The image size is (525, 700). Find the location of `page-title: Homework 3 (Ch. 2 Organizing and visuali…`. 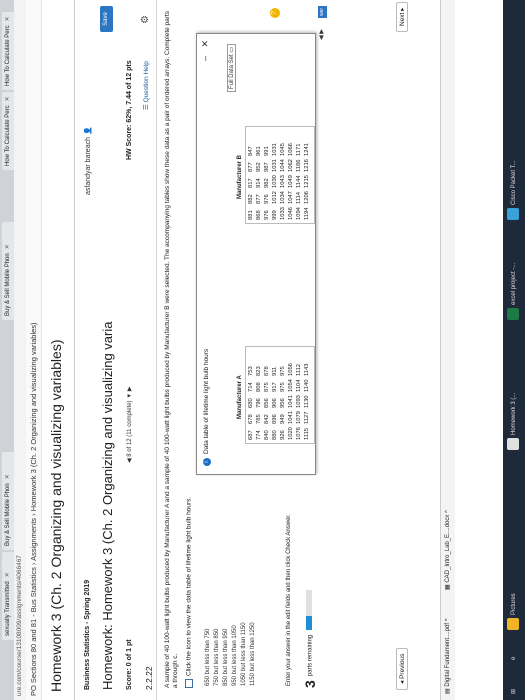

page-title: Homework 3 (Ch. 2 Organizing and visuali… is located at coordinates (56, 516).